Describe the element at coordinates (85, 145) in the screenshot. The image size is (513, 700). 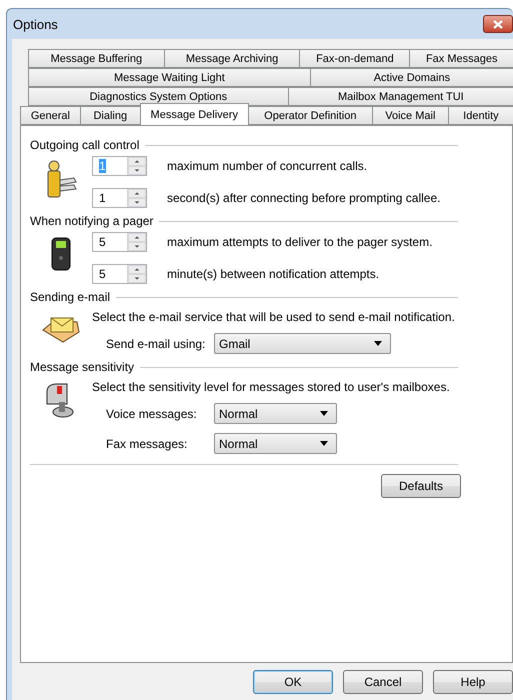
I see `group-title: Outgoing call control` at that location.